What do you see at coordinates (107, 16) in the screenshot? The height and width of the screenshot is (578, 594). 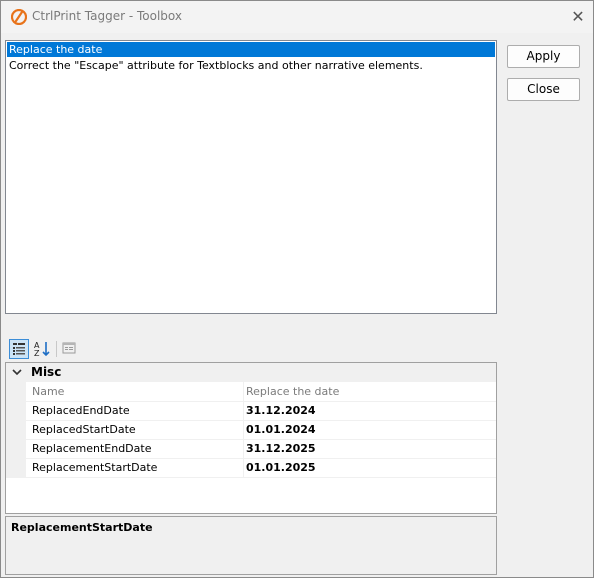 I see `window-title: CtrlPrint Tagger - Toolbox` at bounding box center [107, 16].